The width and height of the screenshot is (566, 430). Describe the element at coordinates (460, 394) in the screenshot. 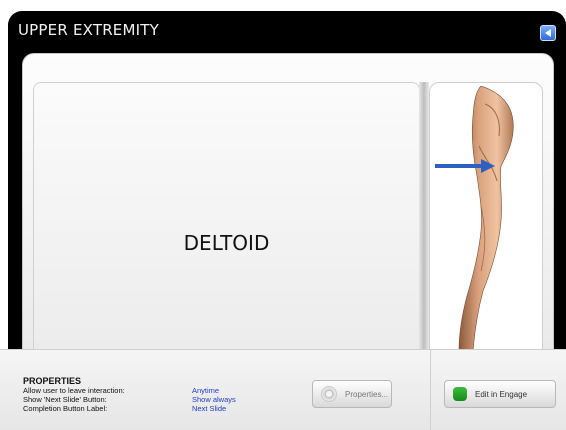

I see `engage-icon` at that location.